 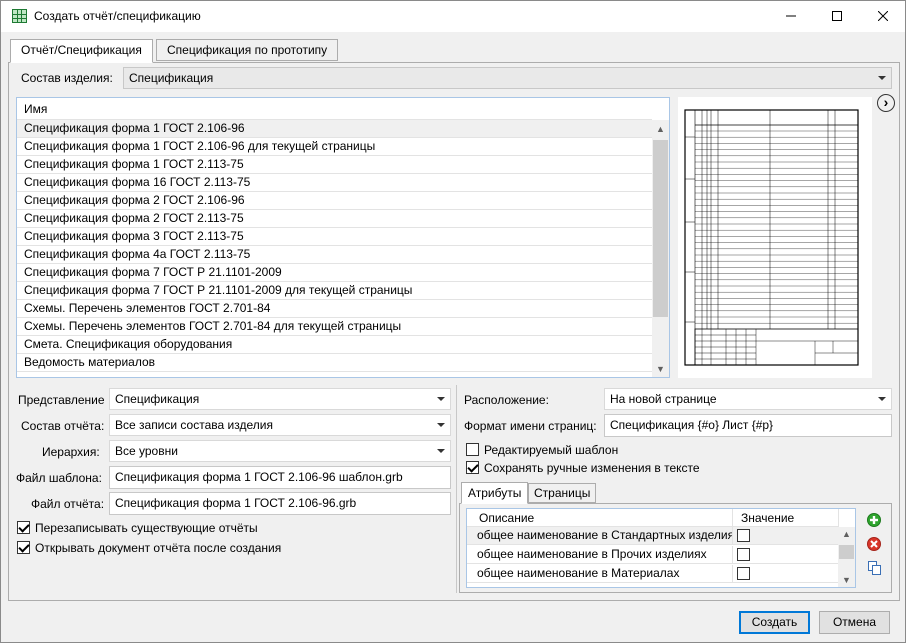 What do you see at coordinates (146, 528) in the screenshot?
I see `overwrite-label: Перезаписывать существующие отчёты` at bounding box center [146, 528].